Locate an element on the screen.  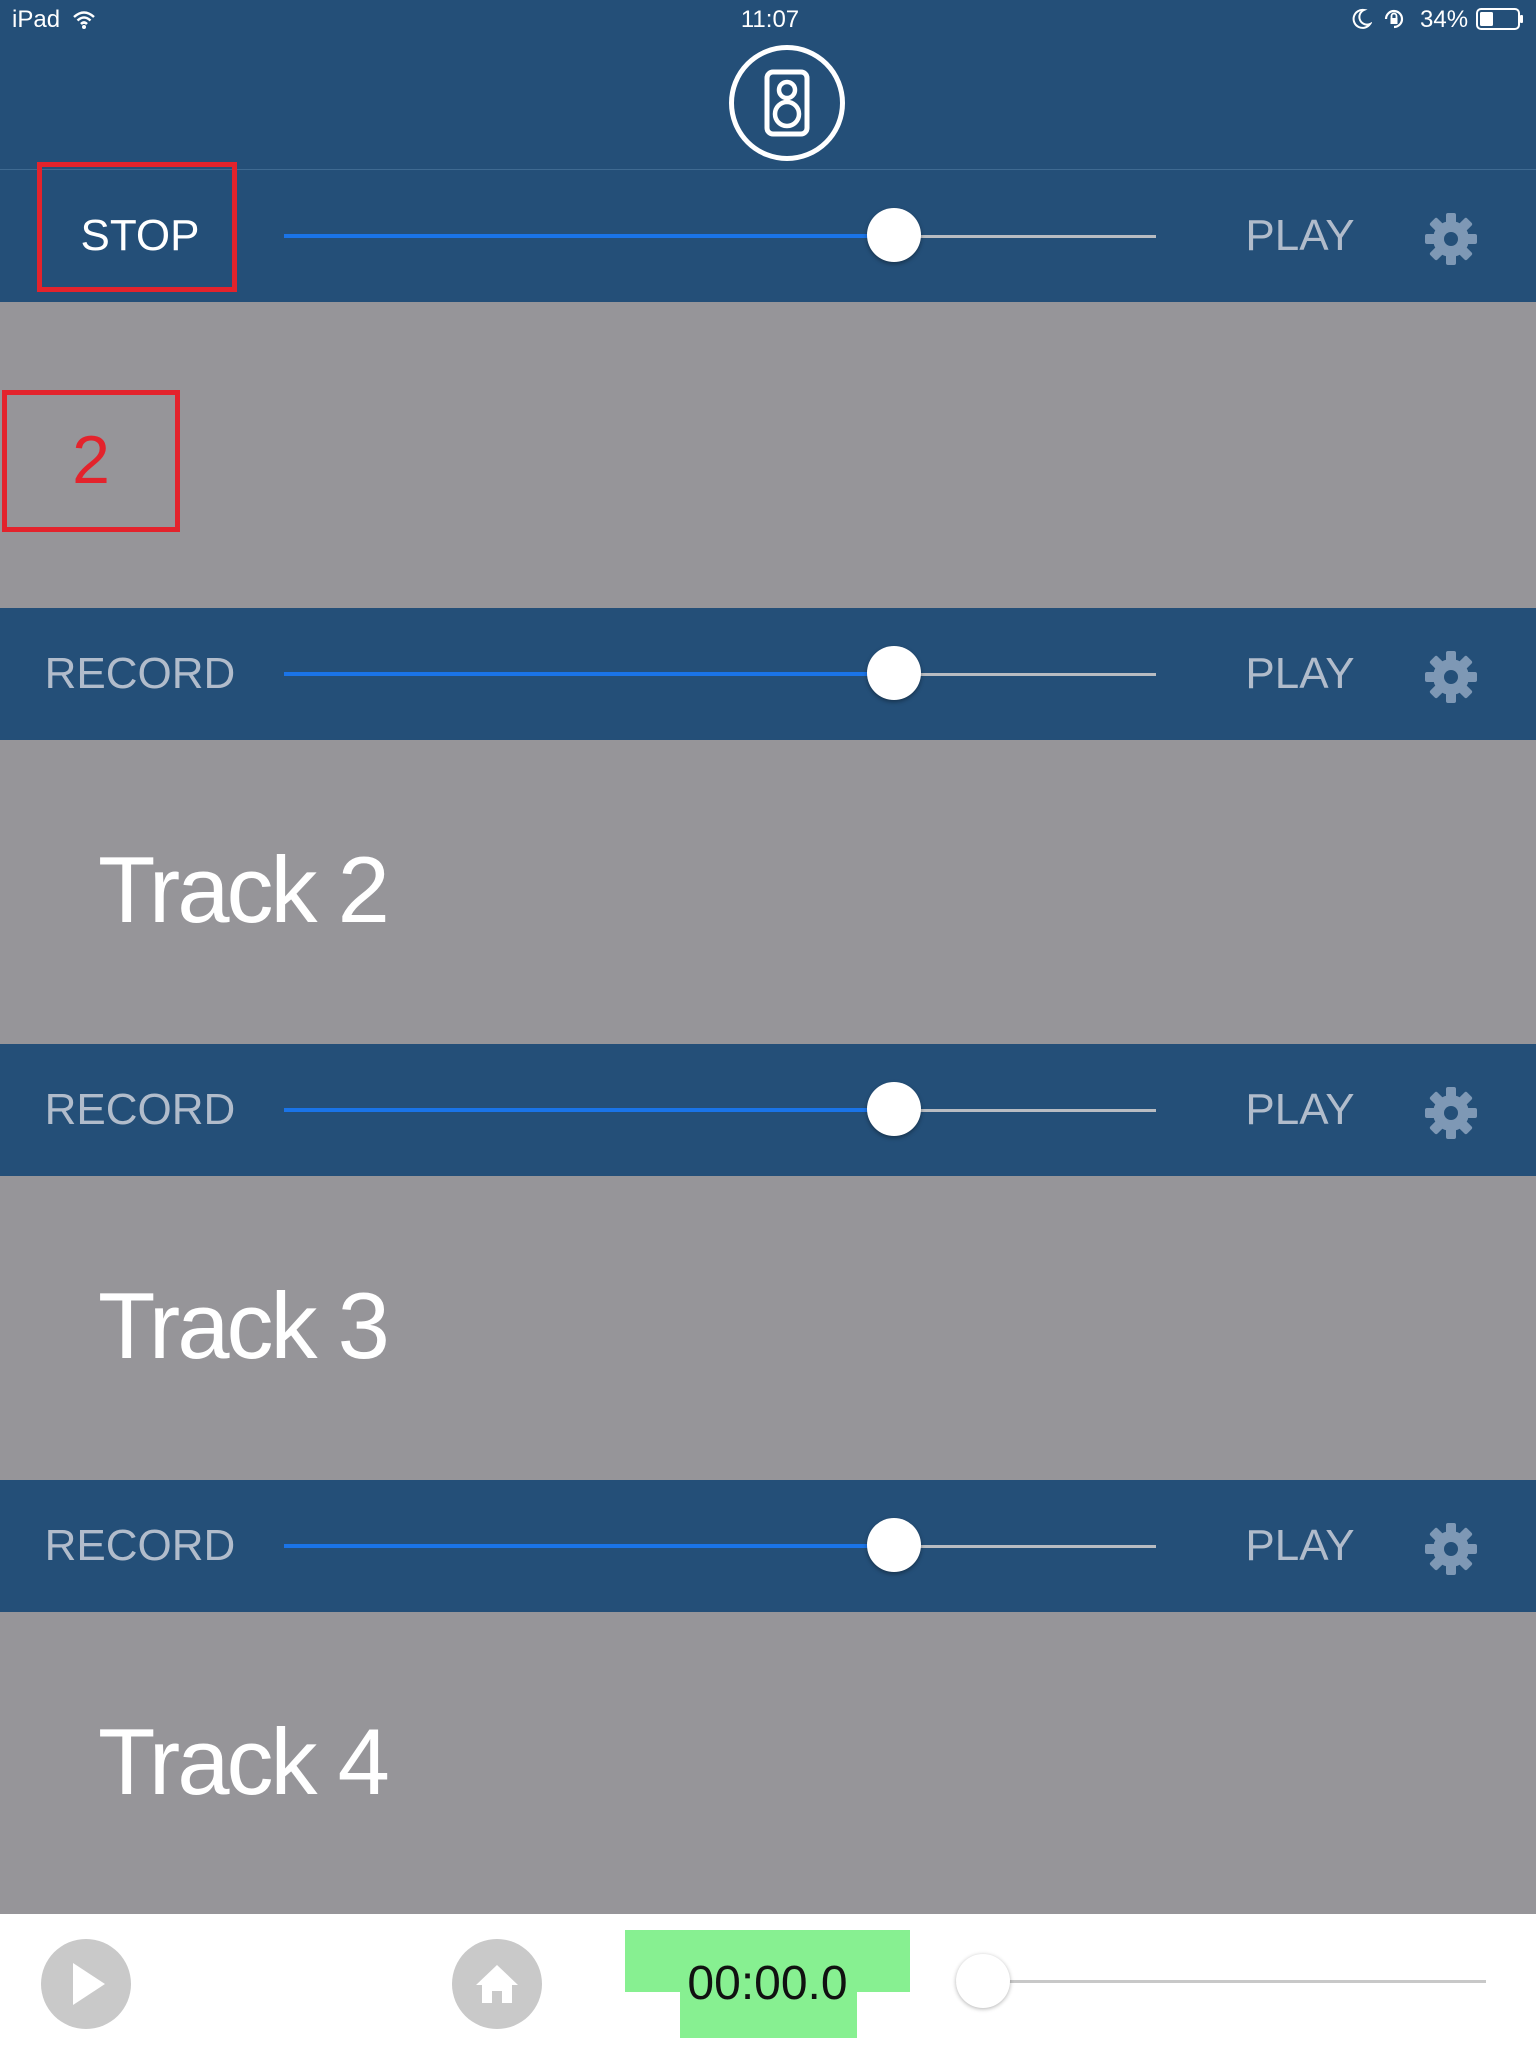
track-2-panel: Track 2 is located at coordinates (768, 892).